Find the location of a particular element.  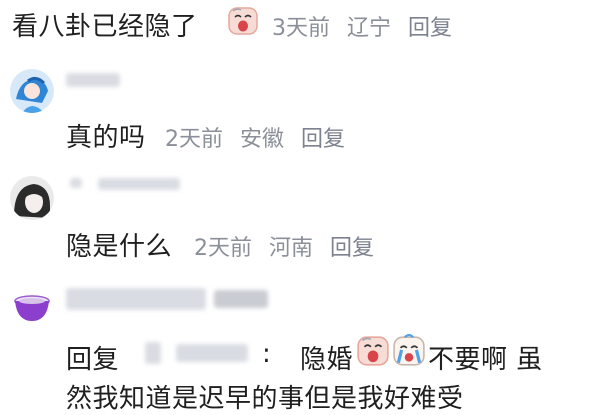

comment-location: 辽宁 is located at coordinates (369, 28).